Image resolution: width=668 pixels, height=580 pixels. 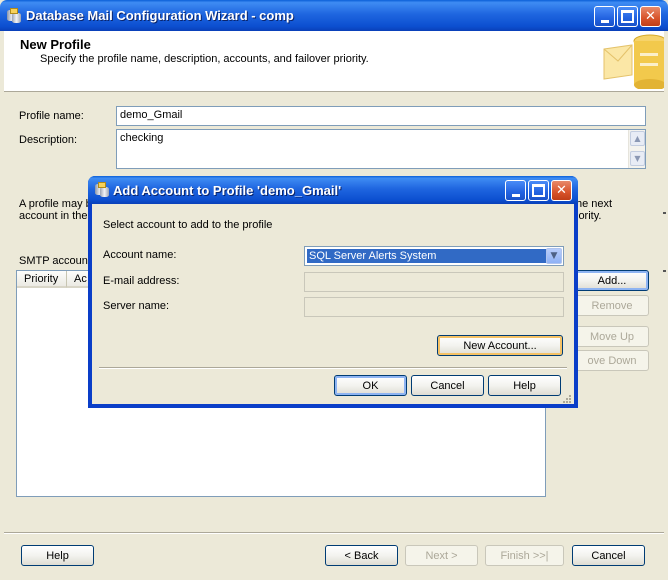 I want to click on dialog-close-button: ✕, so click(x=561, y=190).